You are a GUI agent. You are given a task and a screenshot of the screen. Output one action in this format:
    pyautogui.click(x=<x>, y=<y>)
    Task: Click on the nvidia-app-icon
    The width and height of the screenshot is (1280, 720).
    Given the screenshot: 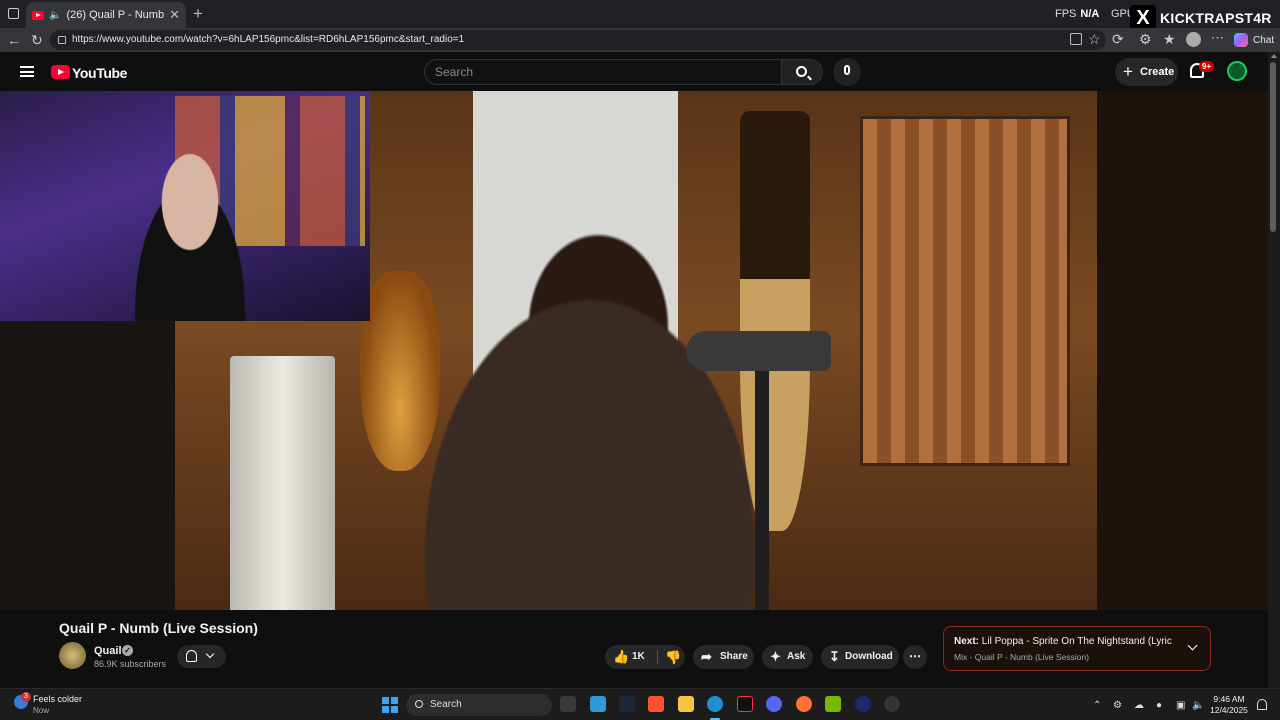 What is the action you would take?
    pyautogui.click(x=833, y=704)
    